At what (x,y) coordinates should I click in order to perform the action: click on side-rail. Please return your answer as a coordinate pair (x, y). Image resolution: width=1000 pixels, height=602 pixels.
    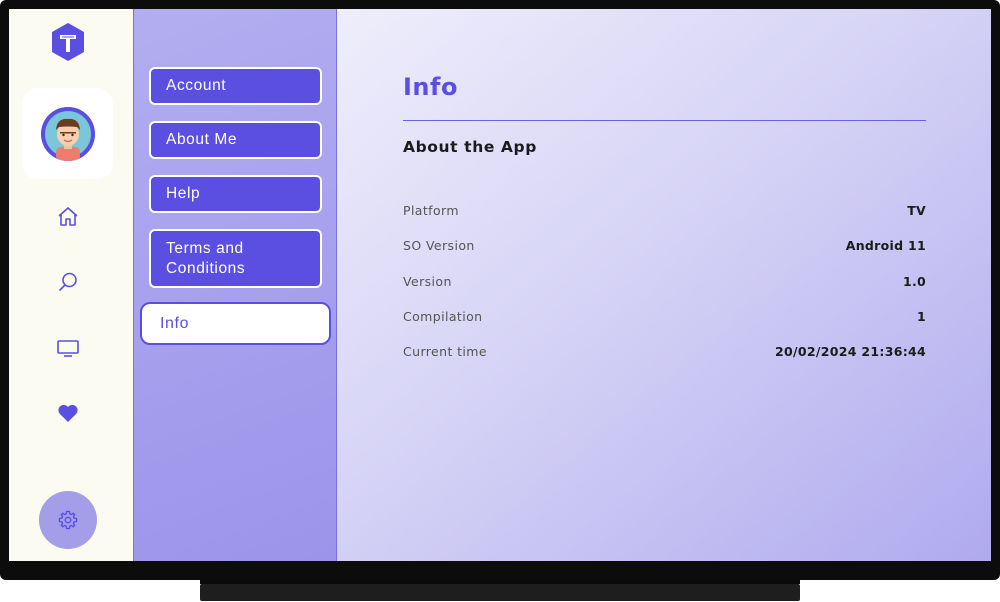
    Looking at the image, I should click on (71, 285).